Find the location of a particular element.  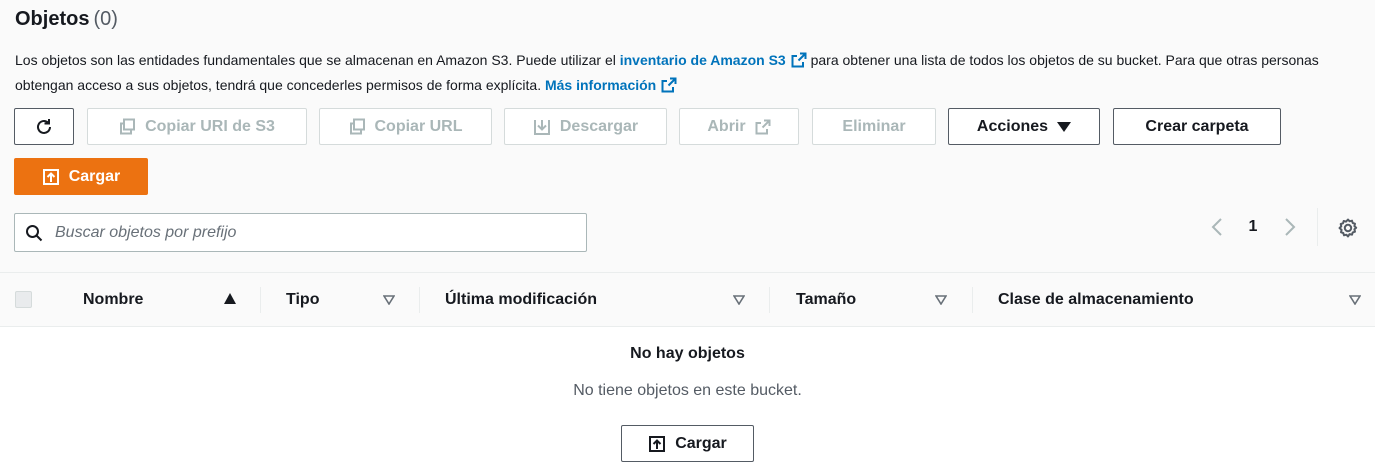

column-label: Nombre is located at coordinates (113, 299).